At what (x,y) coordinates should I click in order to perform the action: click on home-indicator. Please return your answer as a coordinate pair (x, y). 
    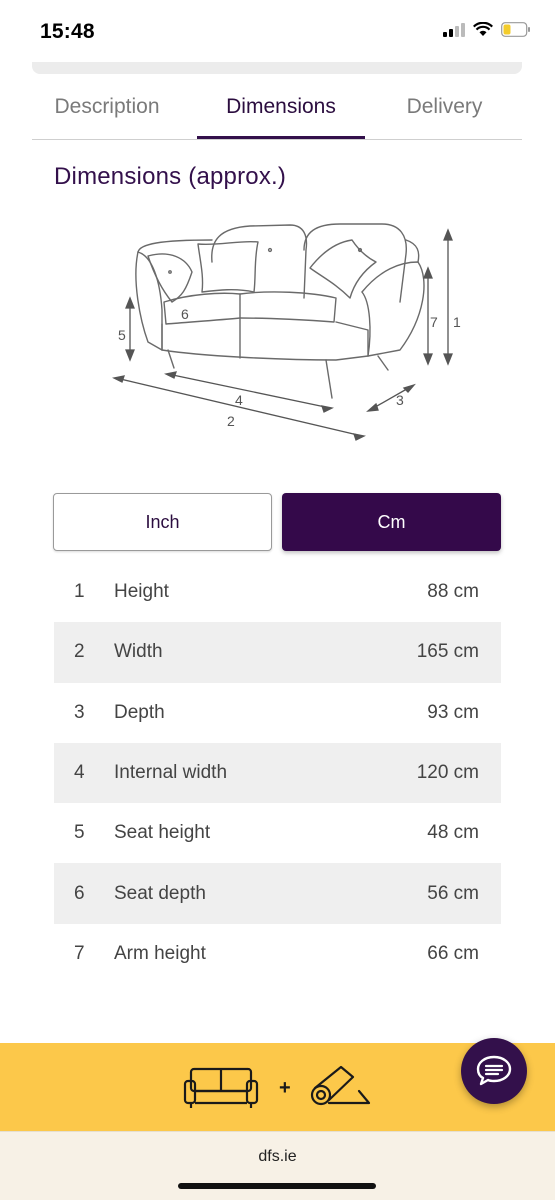
    Looking at the image, I should click on (277, 1186).